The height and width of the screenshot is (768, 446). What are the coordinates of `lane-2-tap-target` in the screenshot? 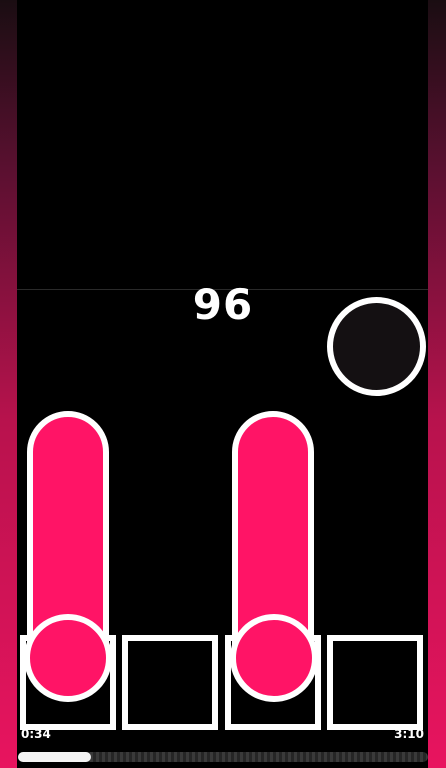 It's located at (170, 682).